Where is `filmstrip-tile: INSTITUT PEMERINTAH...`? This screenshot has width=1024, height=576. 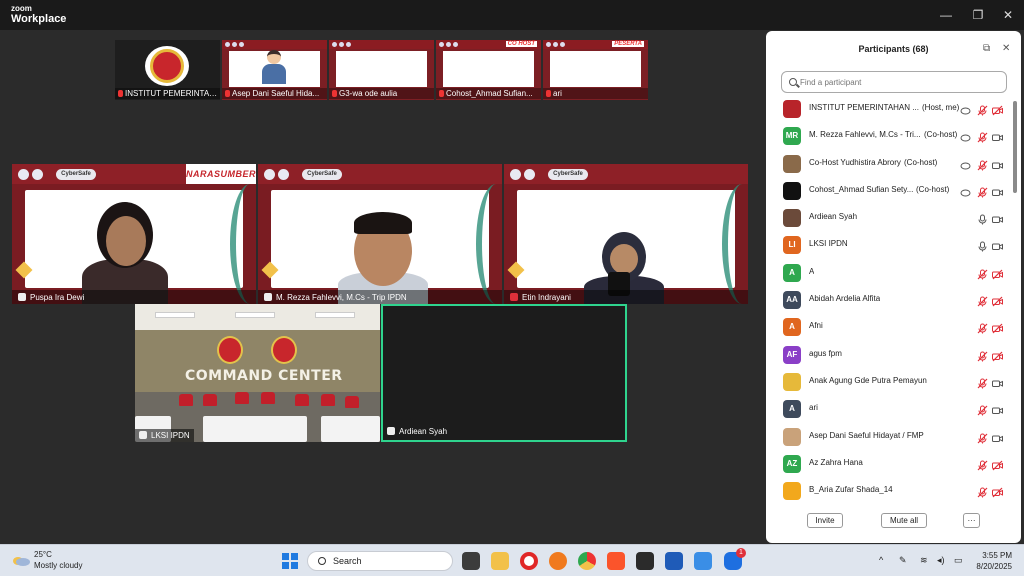
filmstrip-tile: INSTITUT PEMERINTAH... is located at coordinates (167, 70).